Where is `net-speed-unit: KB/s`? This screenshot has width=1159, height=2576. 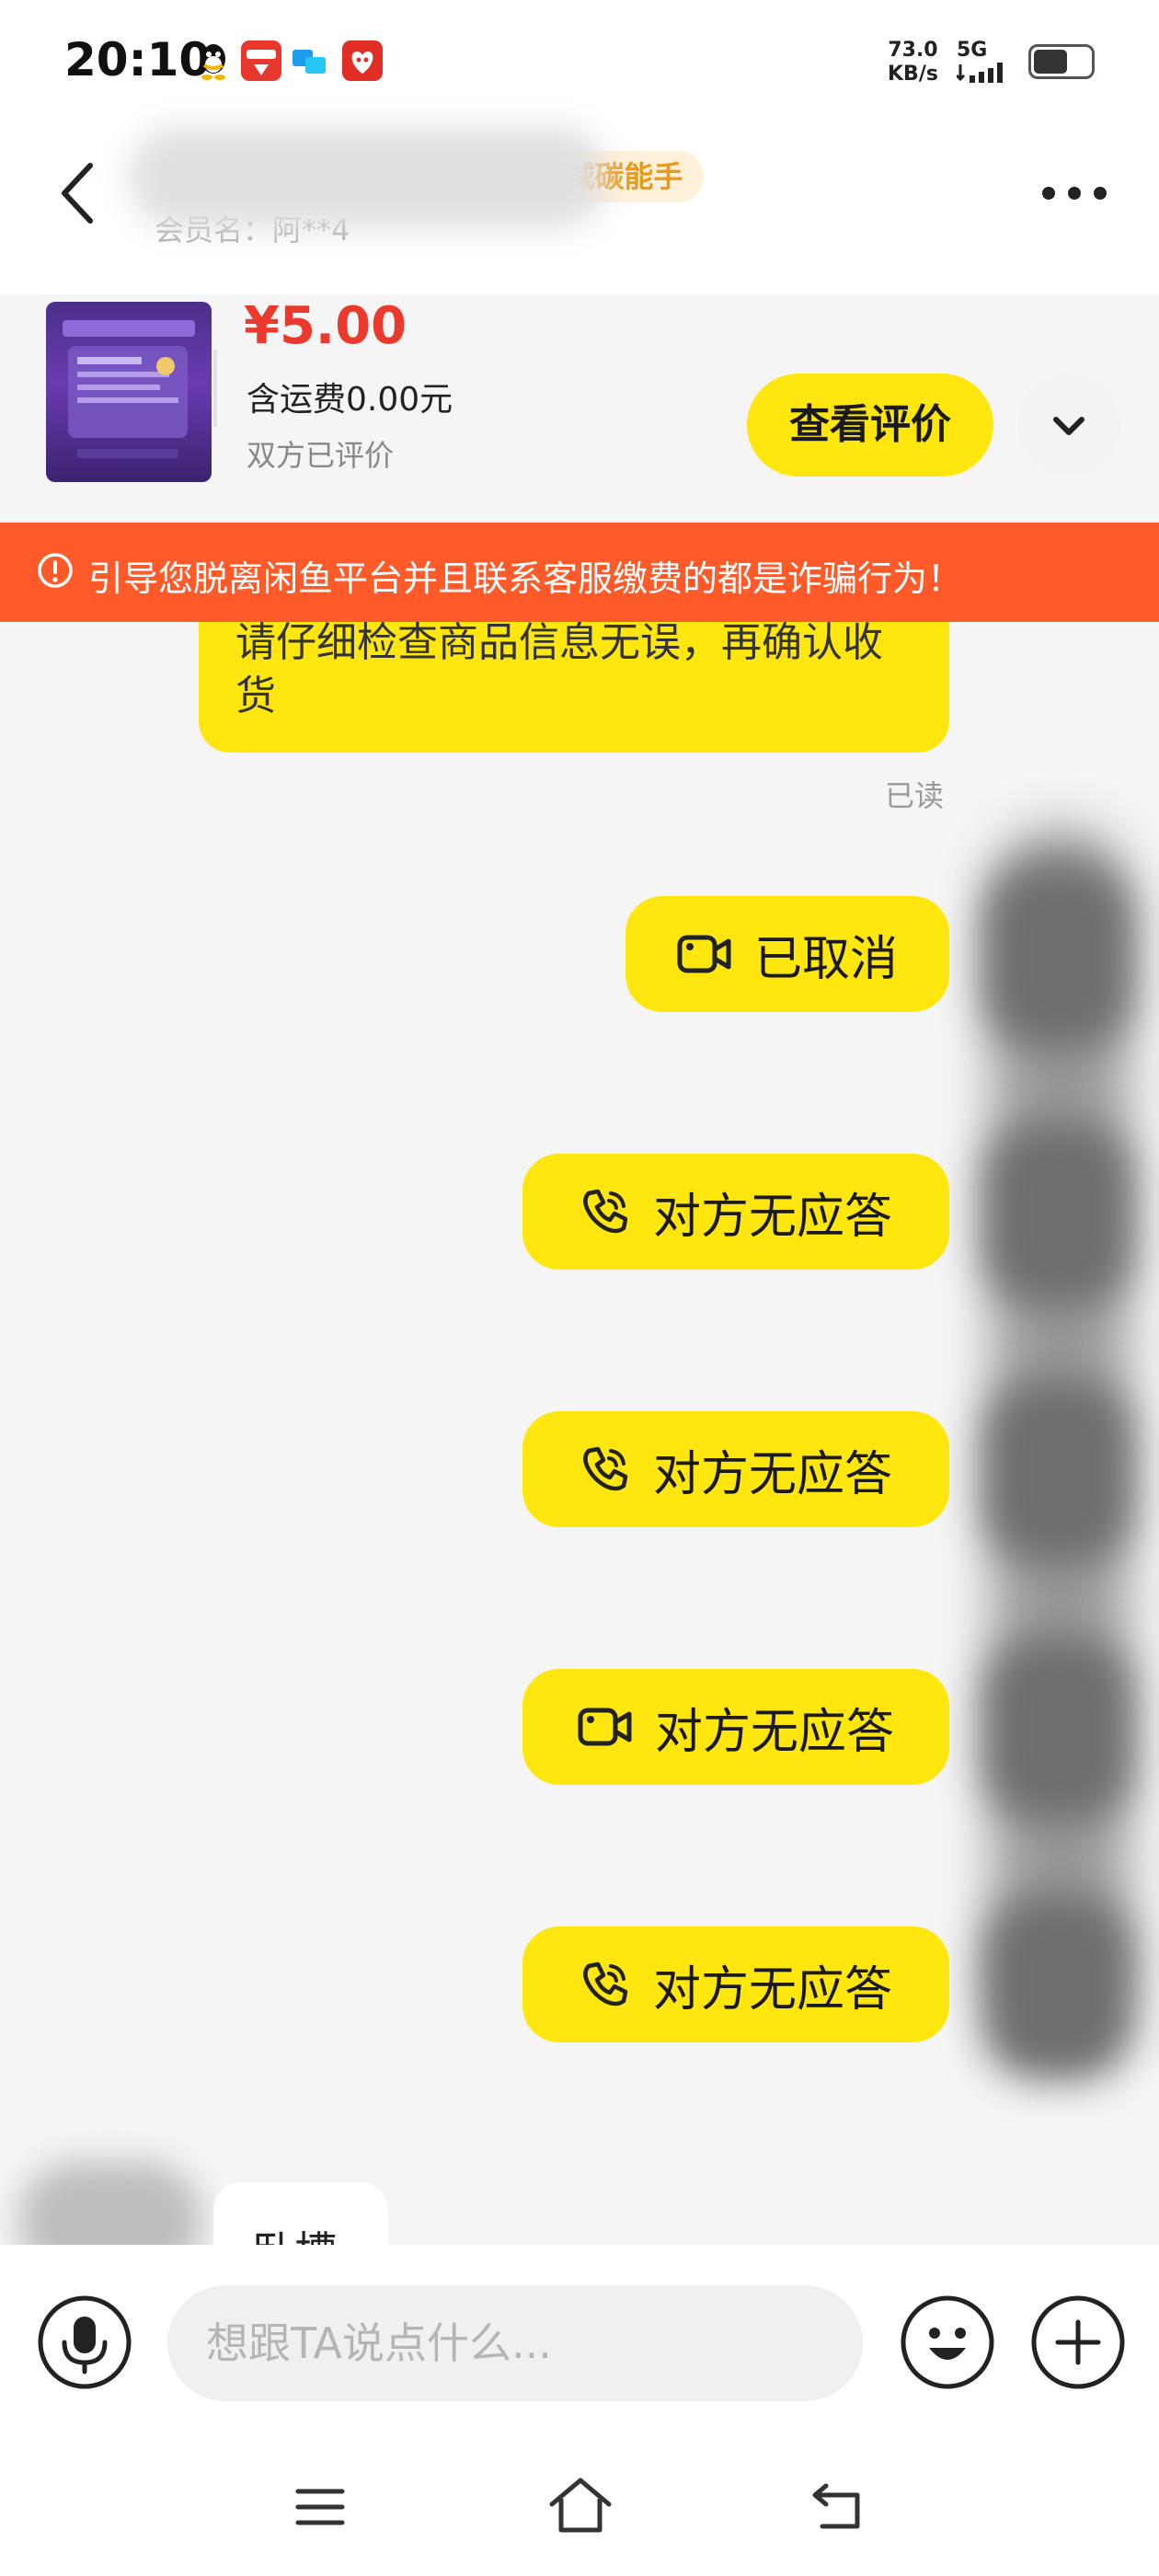 net-speed-unit: KB/s is located at coordinates (913, 74).